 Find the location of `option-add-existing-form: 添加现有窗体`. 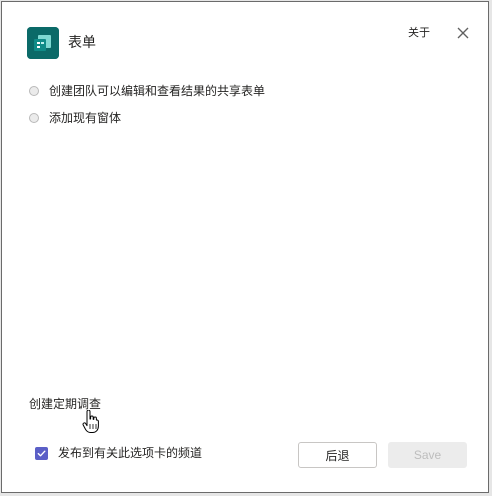

option-add-existing-form: 添加现有窗体 is located at coordinates (75, 118).